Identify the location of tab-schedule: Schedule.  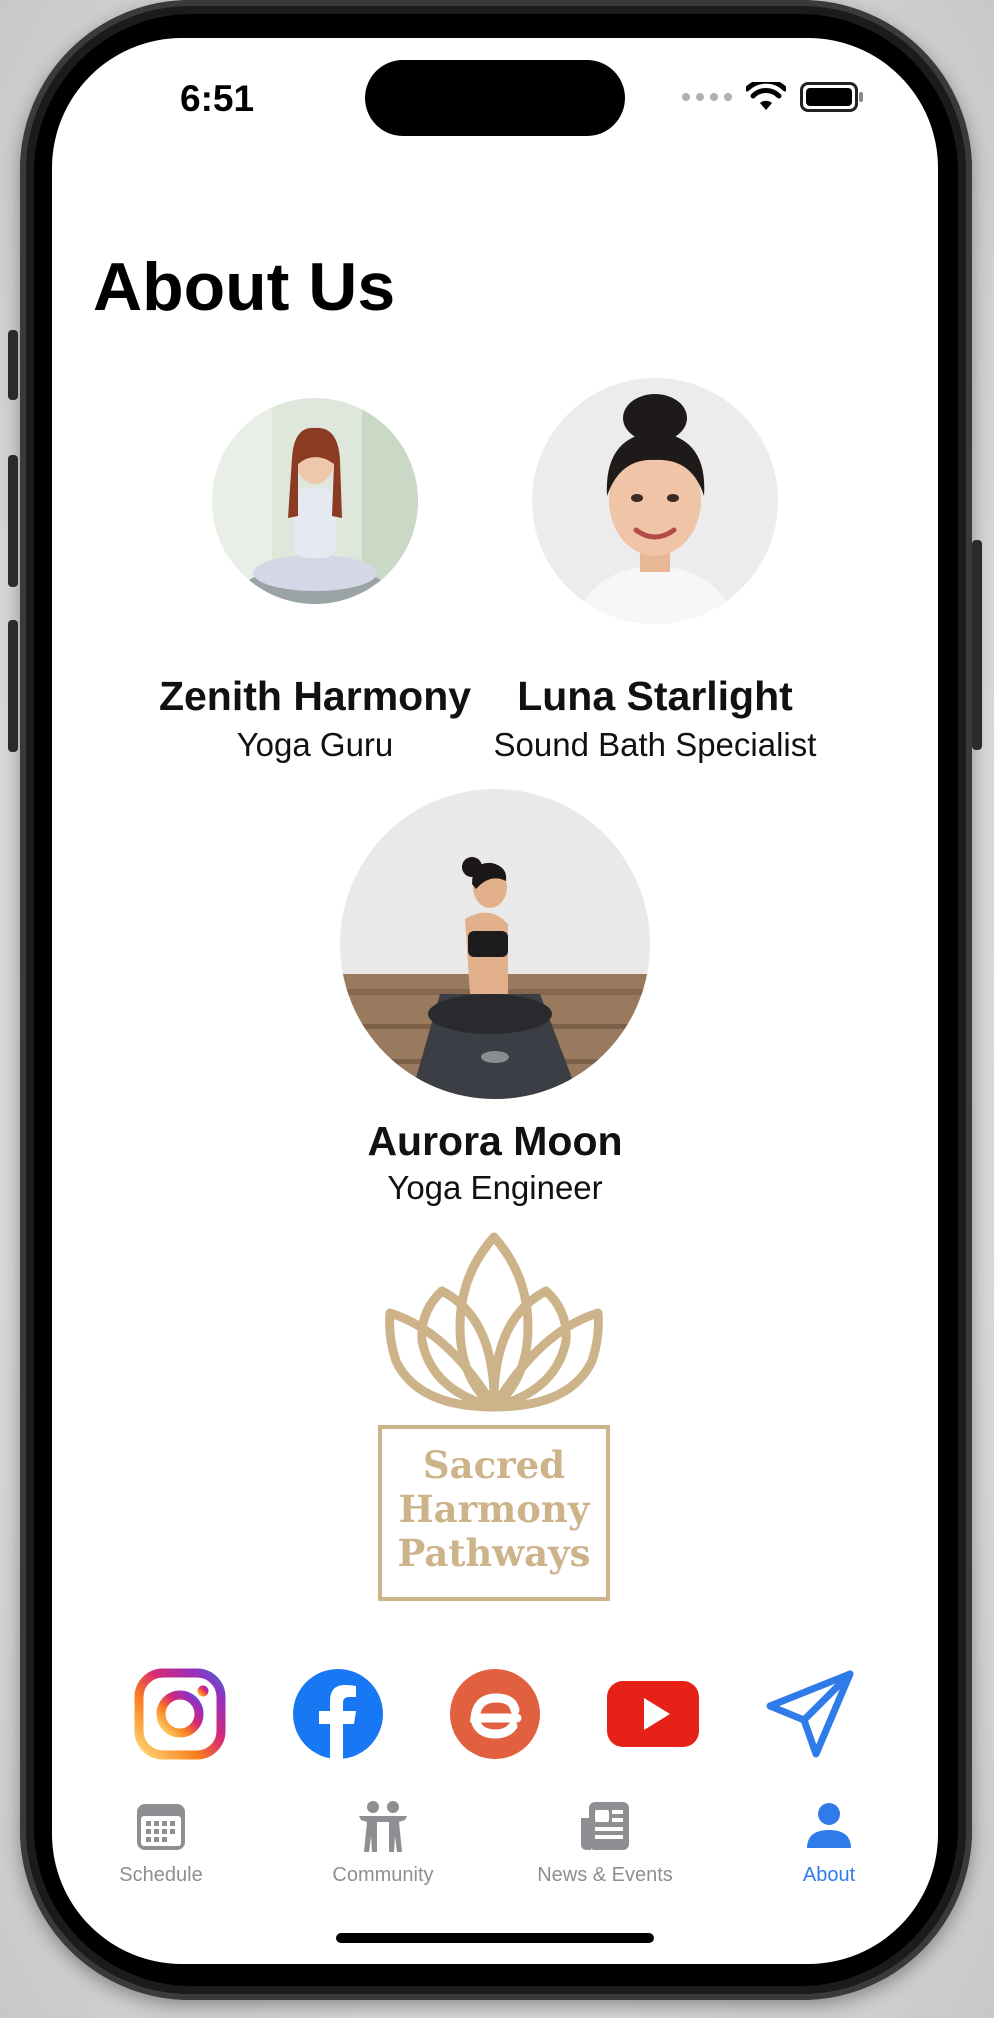
(161, 1842).